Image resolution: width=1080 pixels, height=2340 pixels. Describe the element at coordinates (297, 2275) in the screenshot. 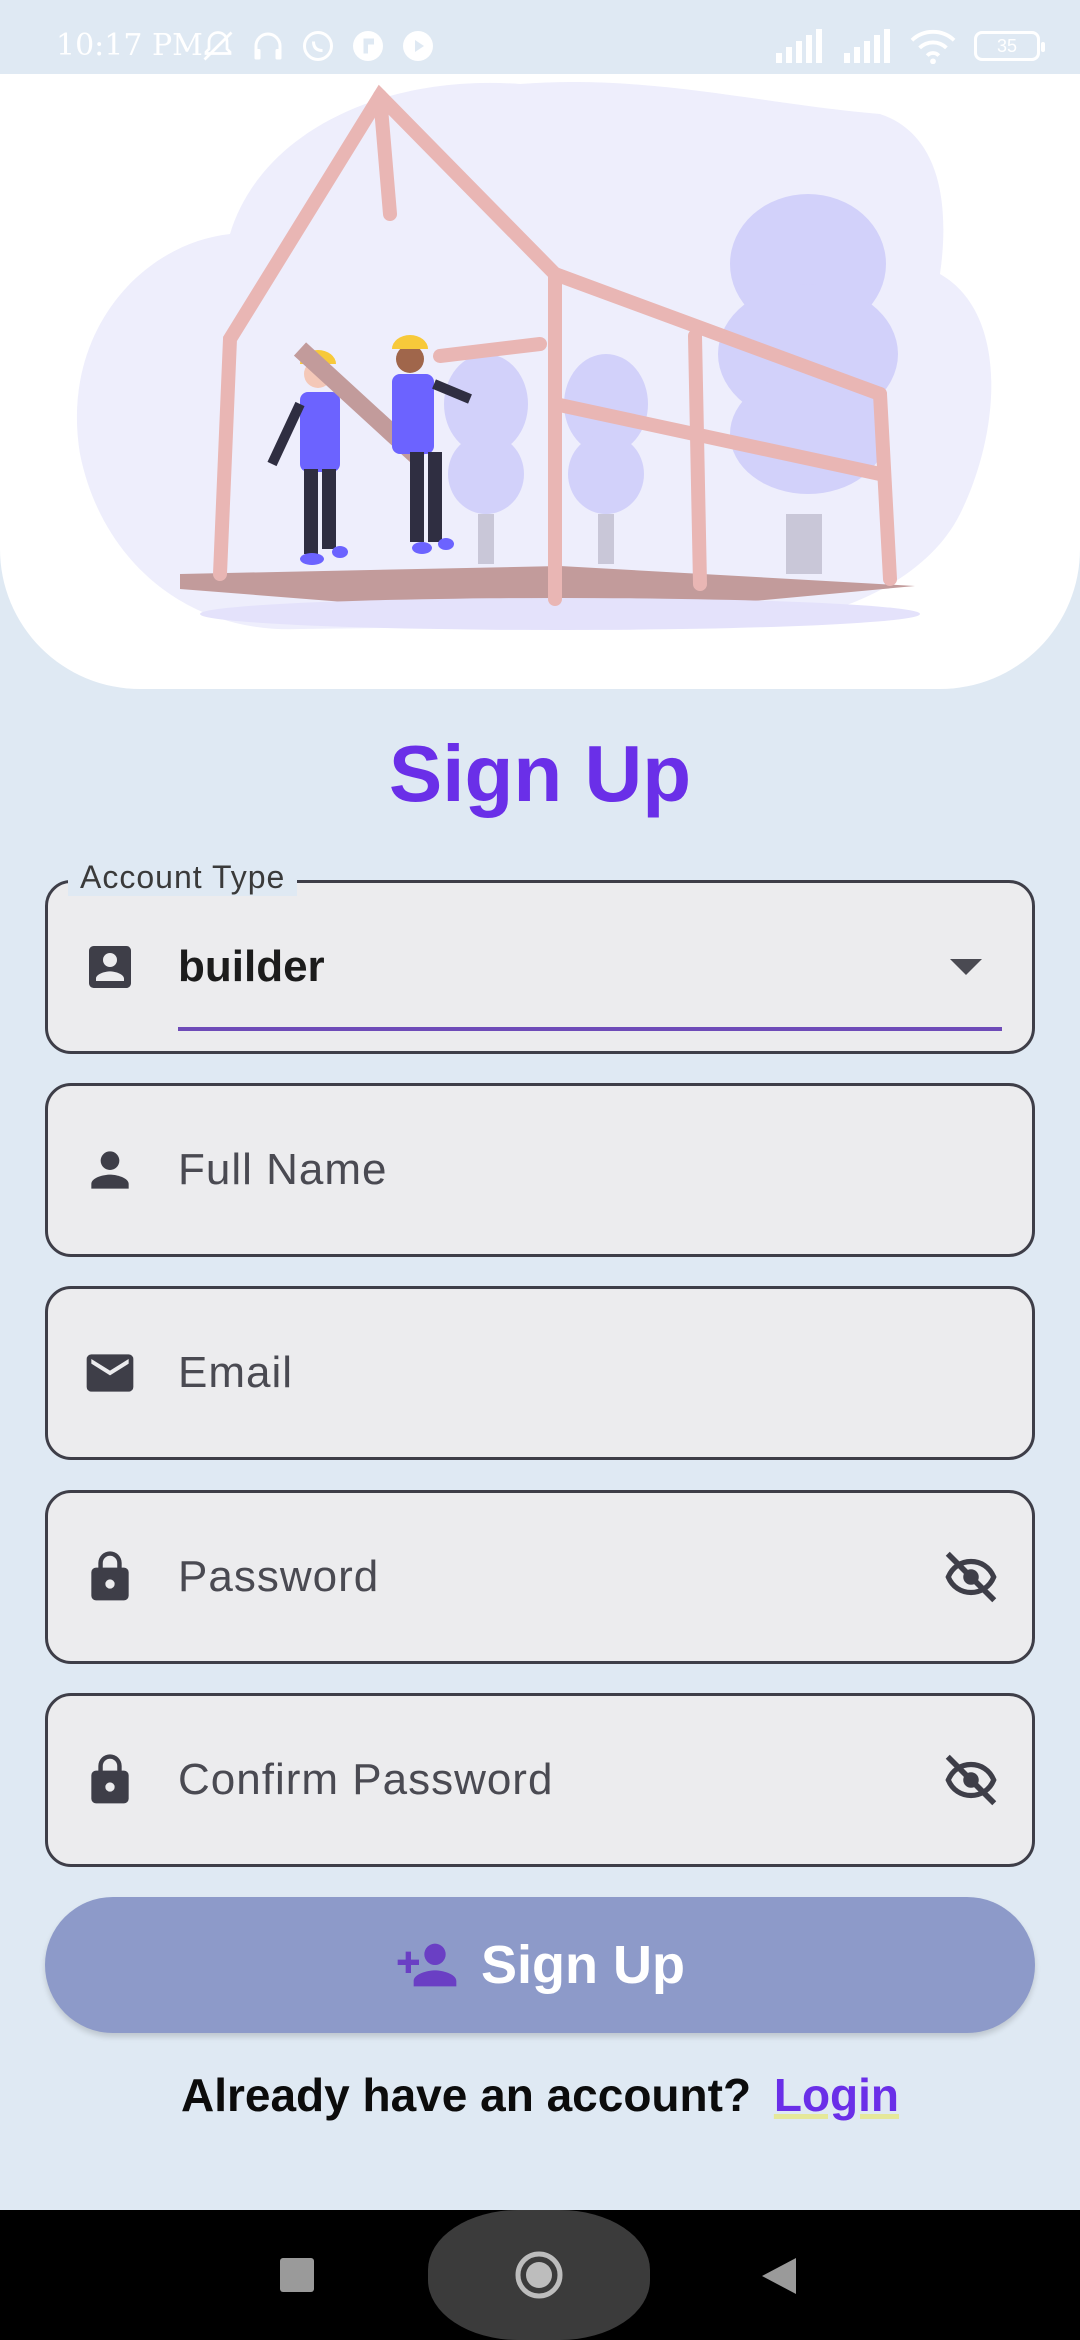

I see `recents-icon` at that location.